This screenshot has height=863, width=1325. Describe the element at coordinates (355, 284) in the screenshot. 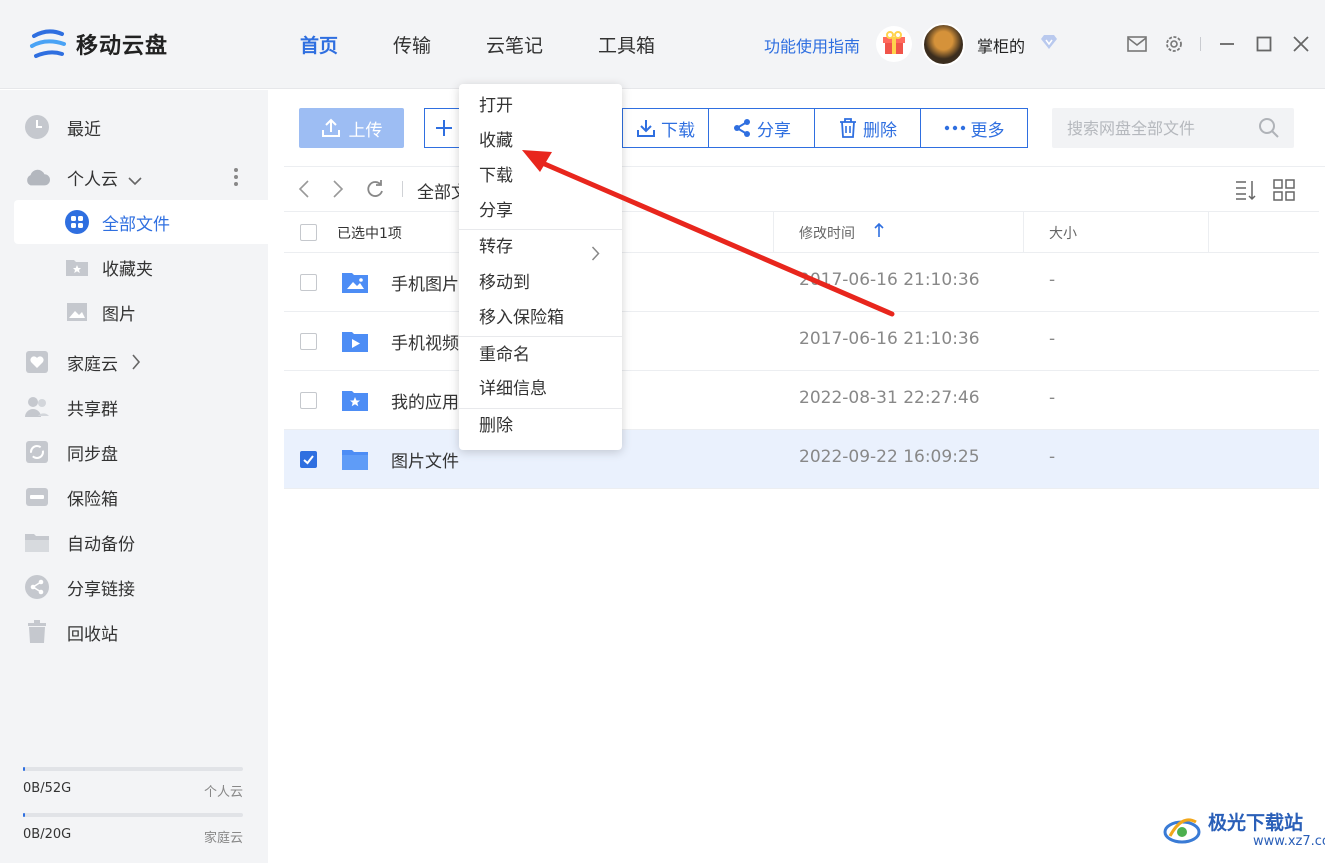

I see `image-folder-icon` at that location.